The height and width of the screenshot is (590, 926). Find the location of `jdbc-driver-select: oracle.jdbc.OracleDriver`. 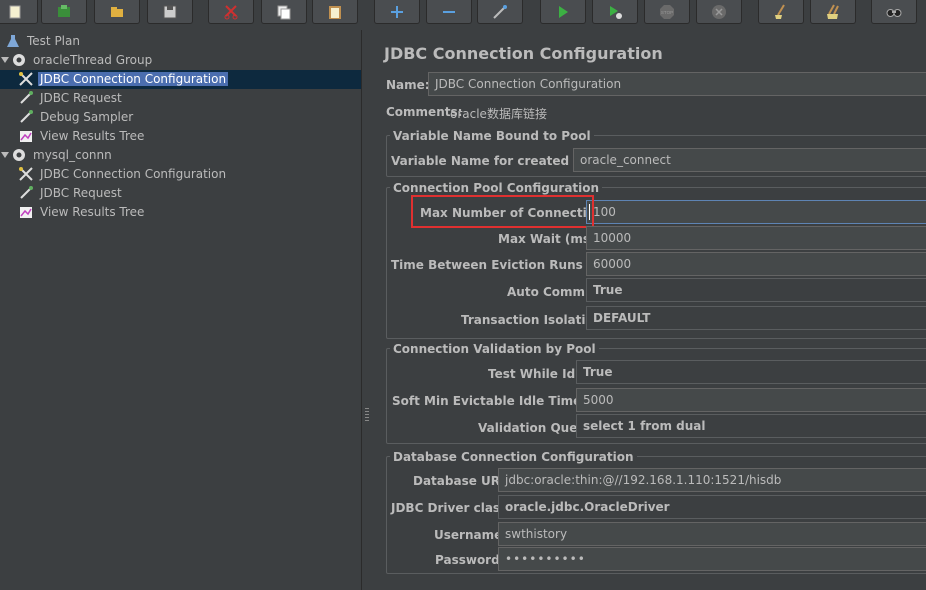

jdbc-driver-select: oracle.jdbc.OracleDriver is located at coordinates (712, 507).